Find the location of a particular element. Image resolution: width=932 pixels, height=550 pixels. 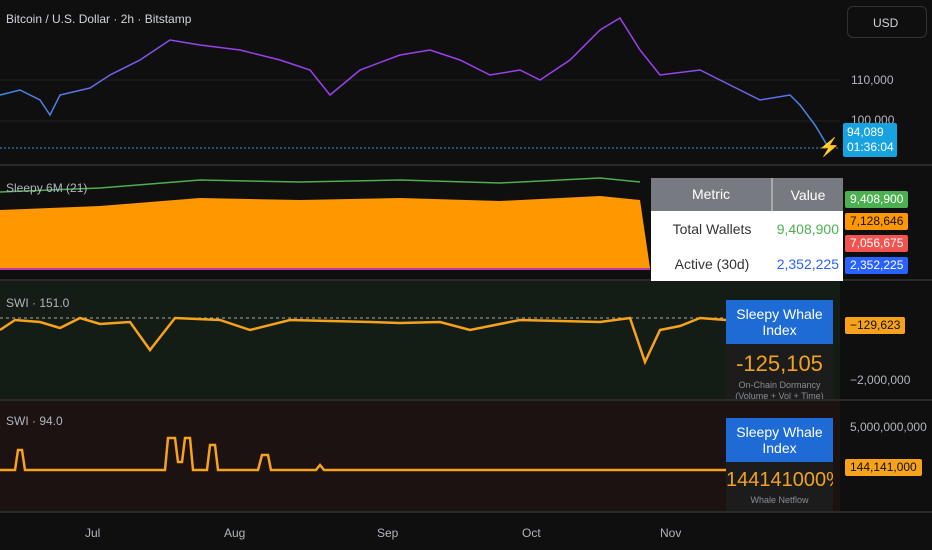

time-tick: Aug is located at coordinates (235, 533).